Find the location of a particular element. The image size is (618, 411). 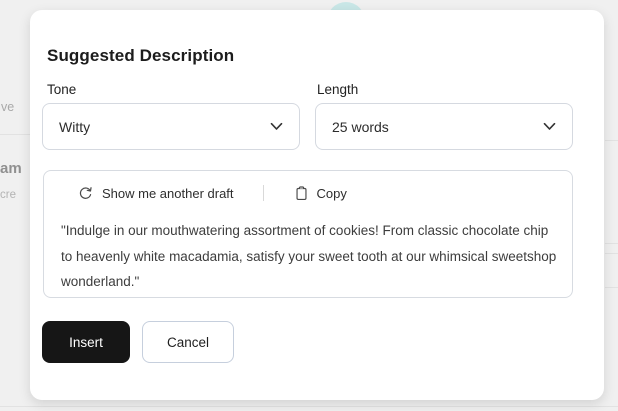

insert-button: Insert is located at coordinates (86, 342).